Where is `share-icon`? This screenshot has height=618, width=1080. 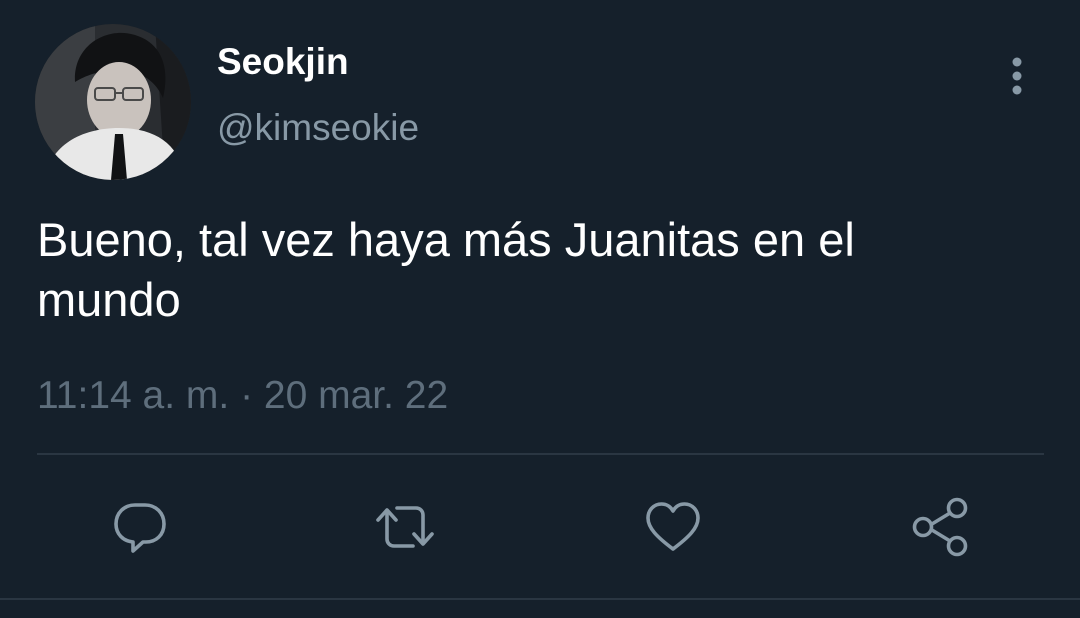
share-icon is located at coordinates (940, 527).